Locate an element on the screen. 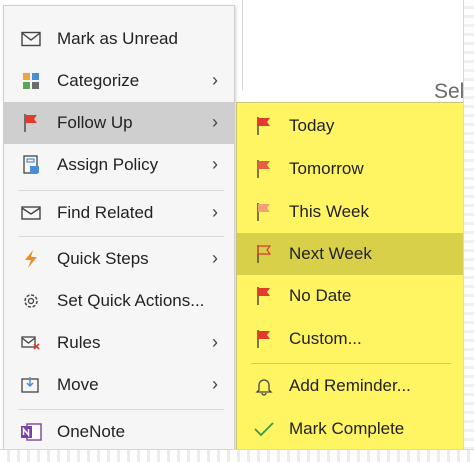  menu-item-label: Quick Steps is located at coordinates (103, 258).